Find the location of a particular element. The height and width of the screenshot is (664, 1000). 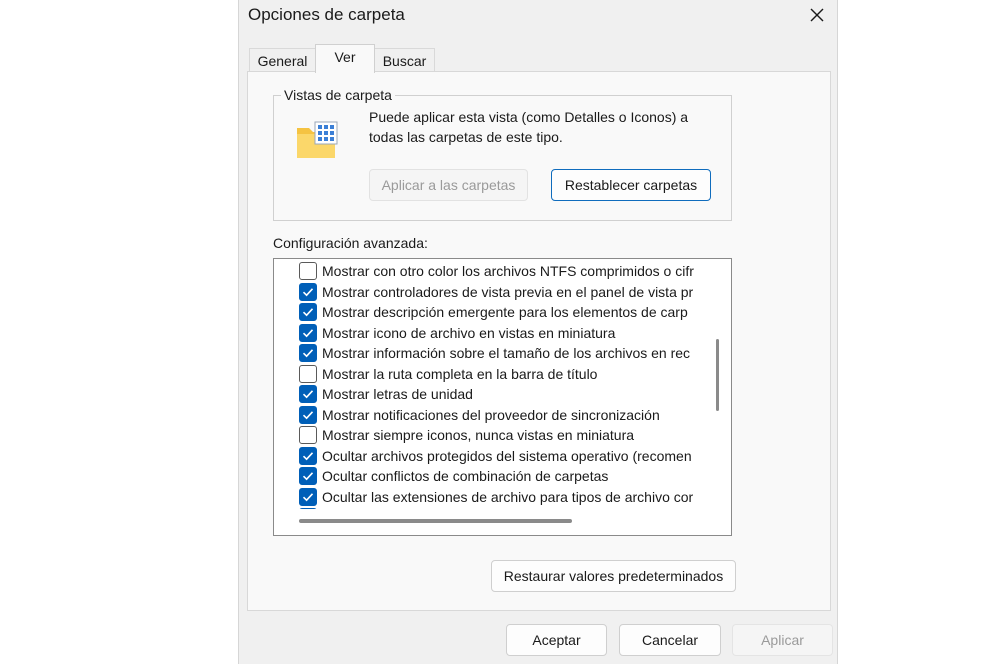

ok-button: Aceptar is located at coordinates (556, 640).